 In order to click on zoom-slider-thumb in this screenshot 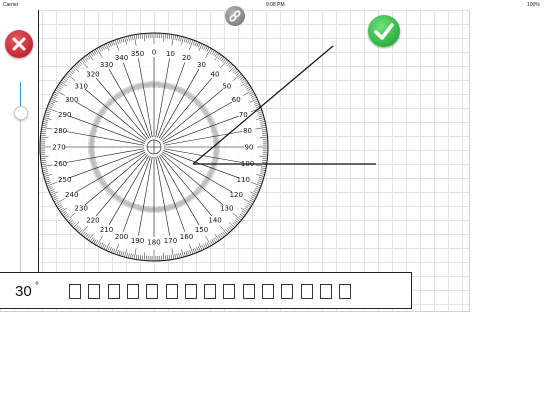, I will do `click(21, 113)`.